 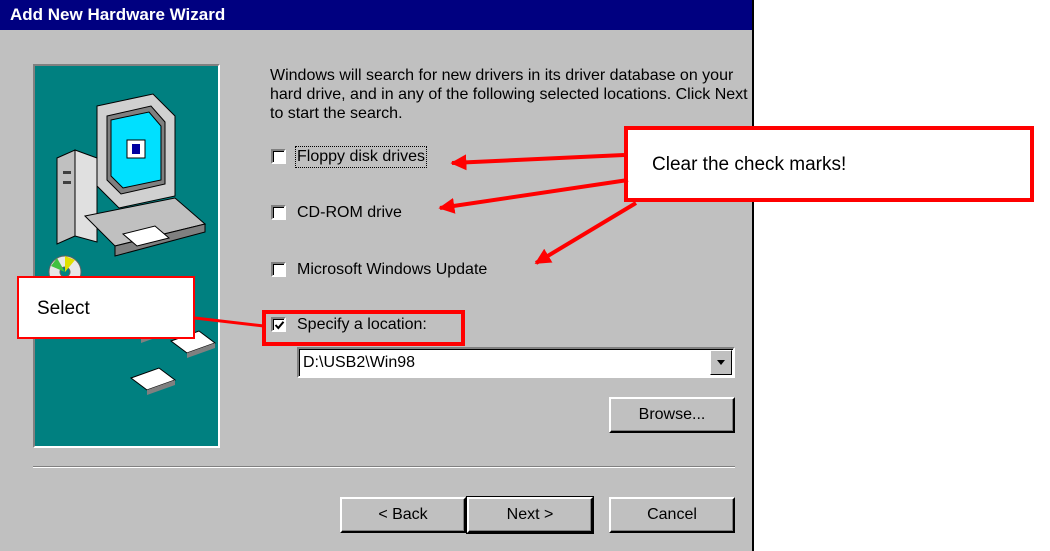 I want to click on next-button: Next >, so click(x=530, y=515).